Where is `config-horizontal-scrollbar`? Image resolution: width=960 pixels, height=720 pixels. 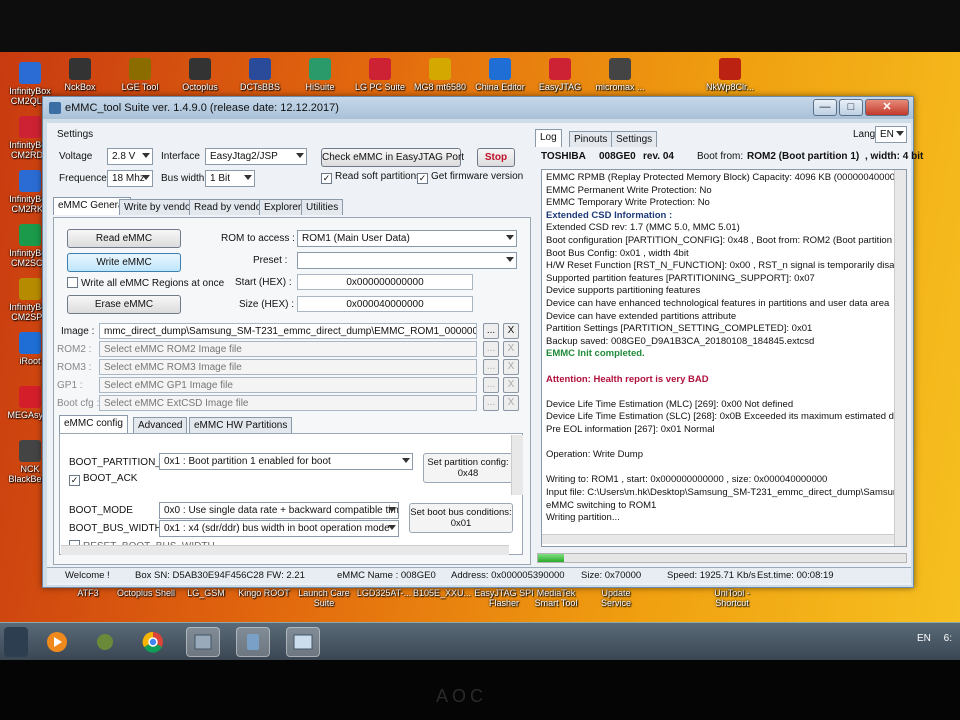
config-horizontal-scrollbar is located at coordinates (285, 550).